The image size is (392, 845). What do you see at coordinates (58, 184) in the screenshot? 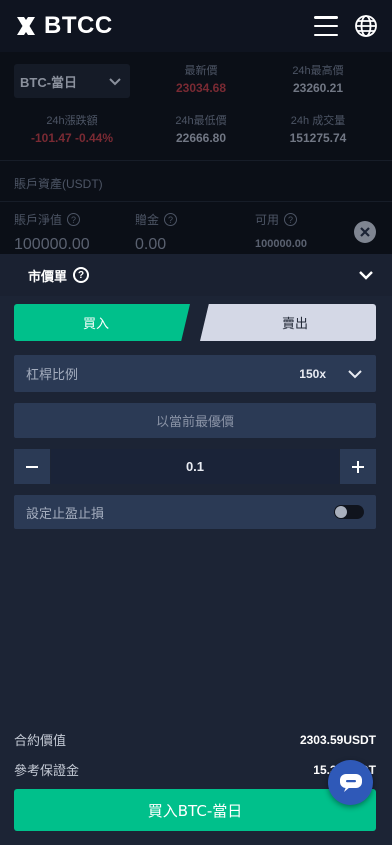
I see `account-title: 賬戶資產(USDT)` at bounding box center [58, 184].